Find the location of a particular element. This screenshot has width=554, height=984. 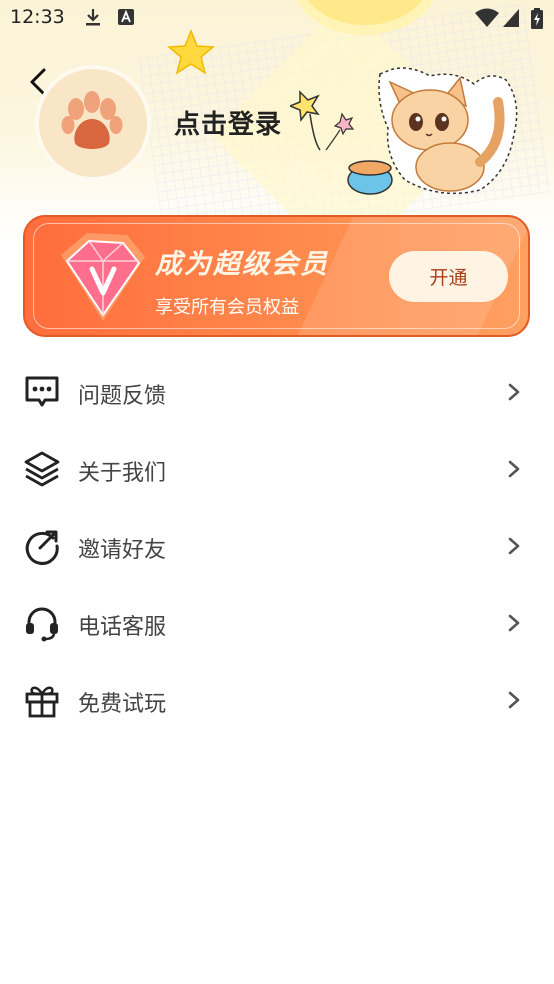

menu-item-phone-service: 电话客服 is located at coordinates (277, 623).